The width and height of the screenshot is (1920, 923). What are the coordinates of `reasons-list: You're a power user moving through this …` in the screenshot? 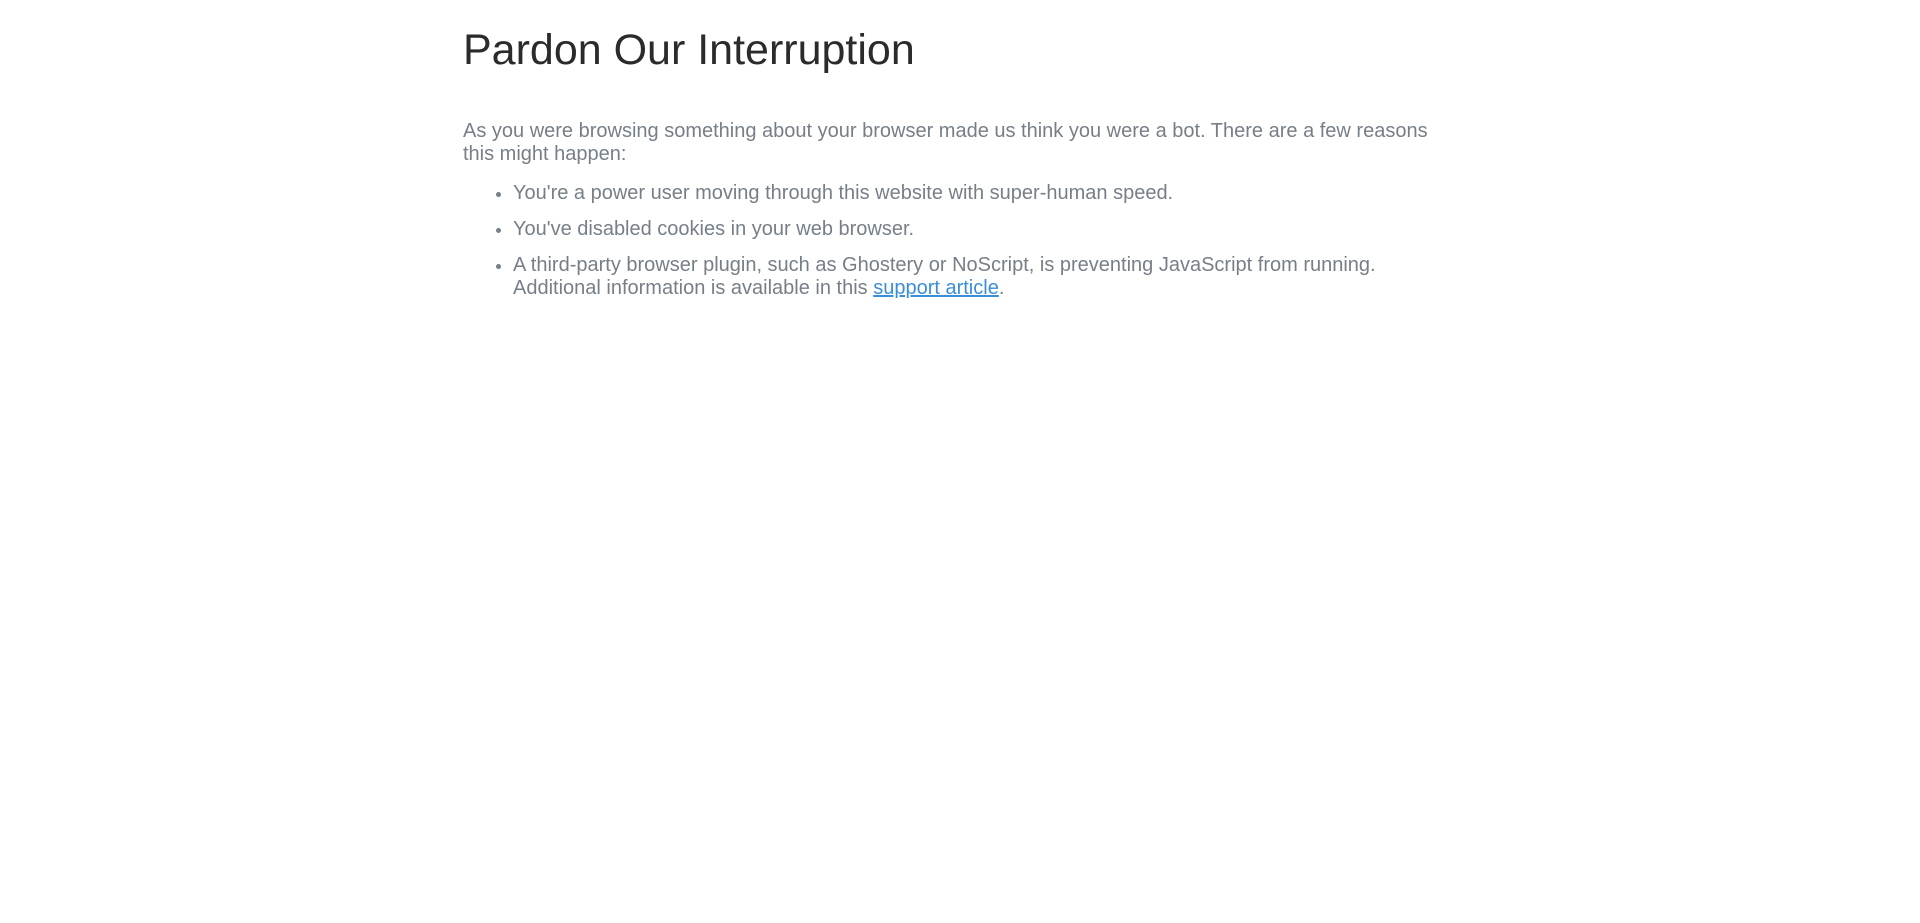 It's located at (953, 241).